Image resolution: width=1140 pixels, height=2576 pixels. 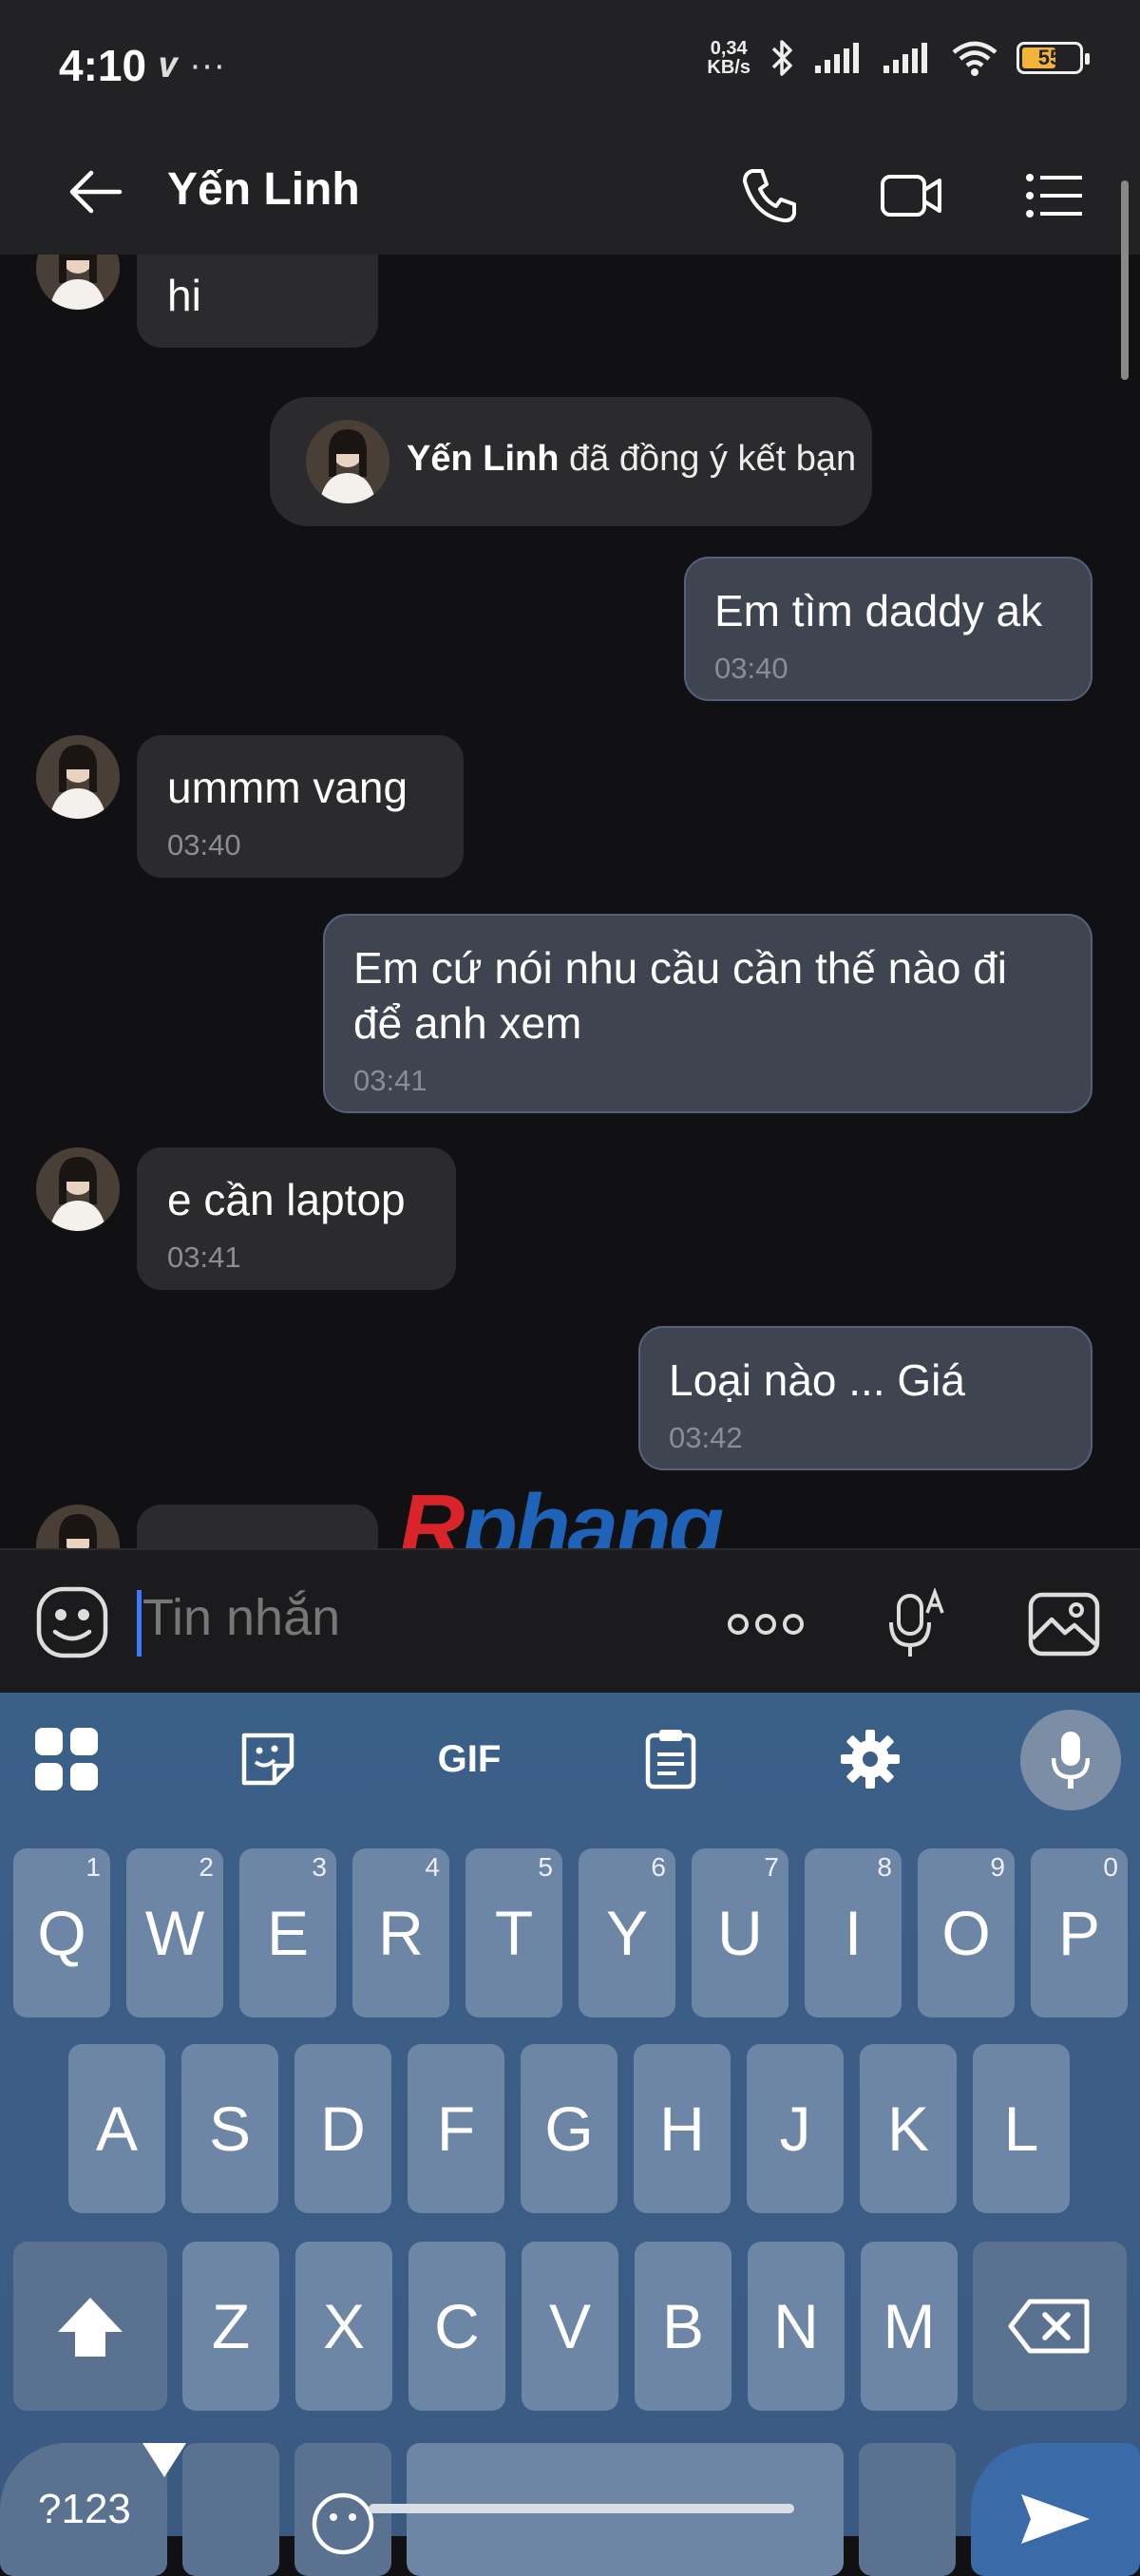 I want to click on voice-call-button, so click(x=770, y=196).